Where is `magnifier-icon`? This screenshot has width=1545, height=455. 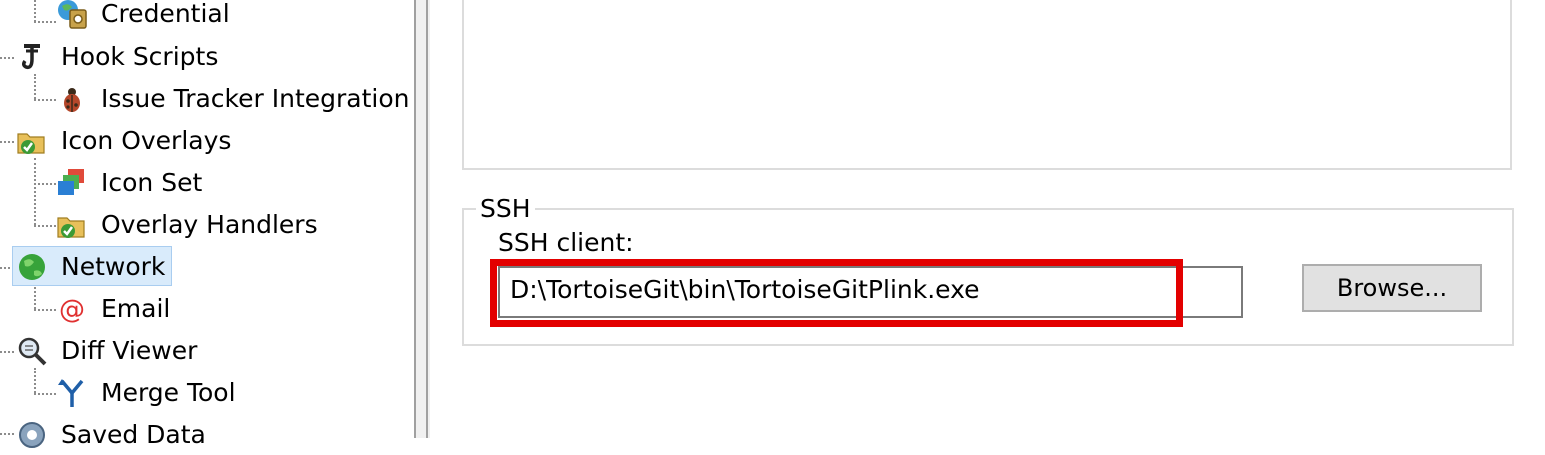 magnifier-icon is located at coordinates (32, 351).